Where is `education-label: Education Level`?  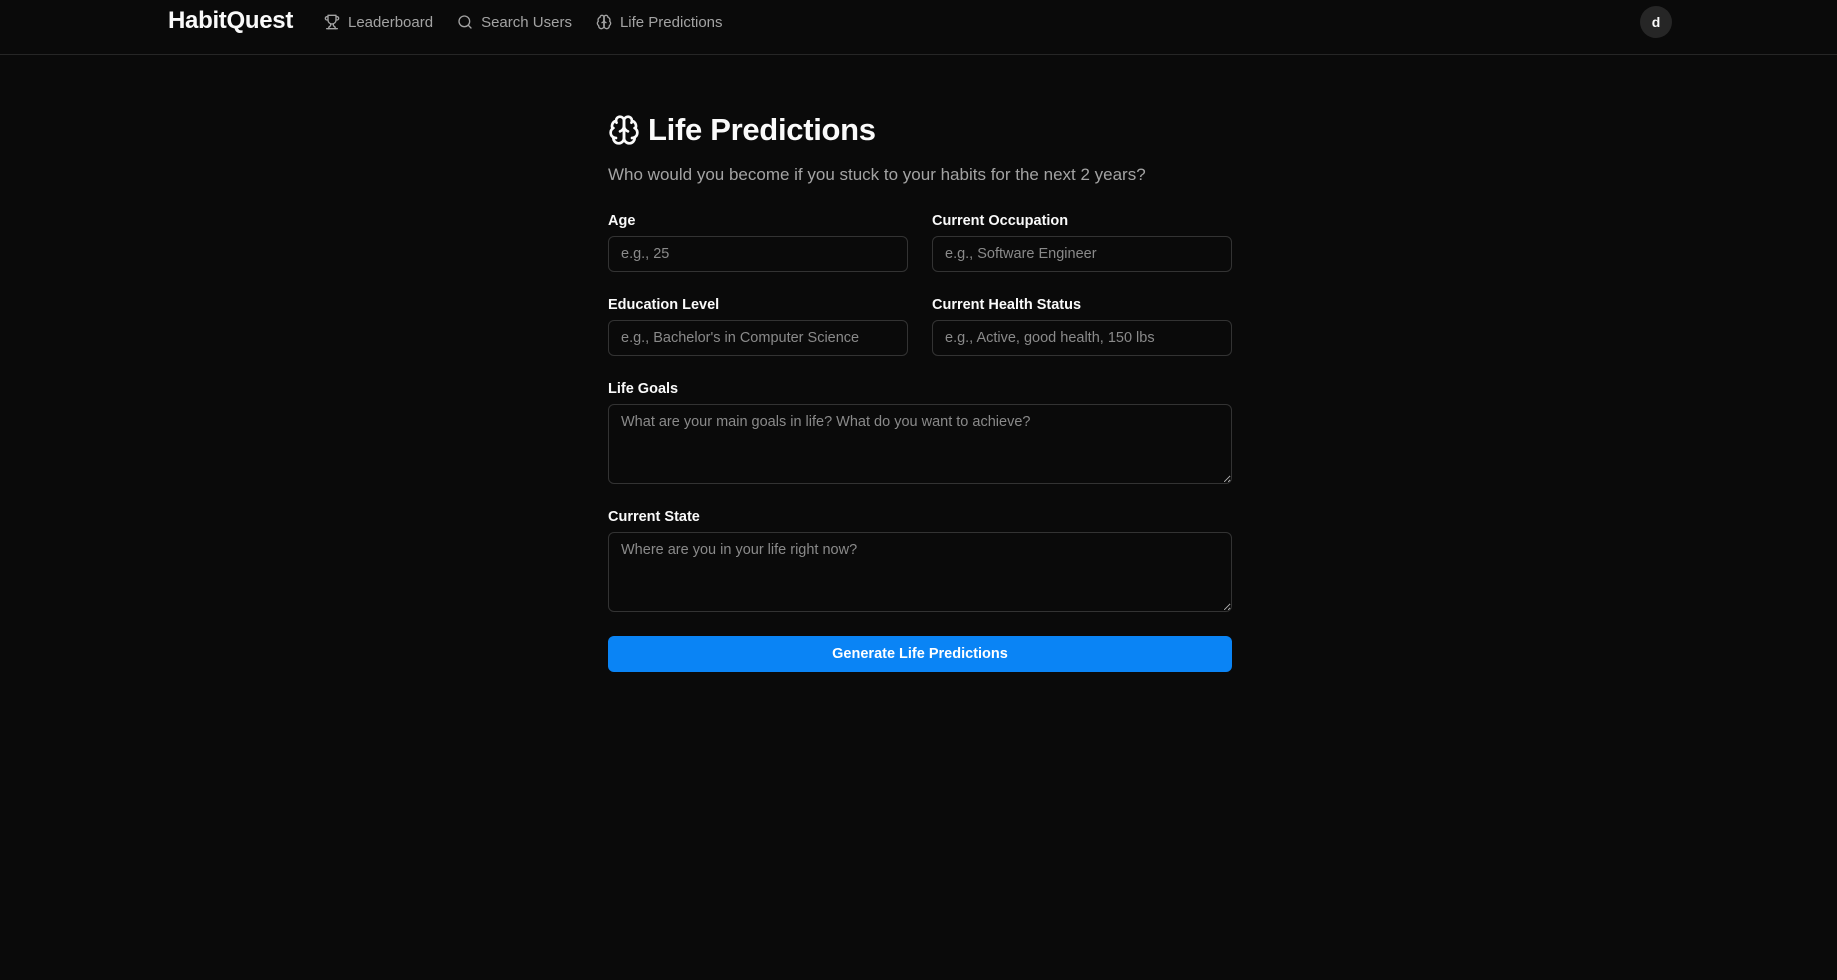 education-label: Education Level is located at coordinates (664, 305).